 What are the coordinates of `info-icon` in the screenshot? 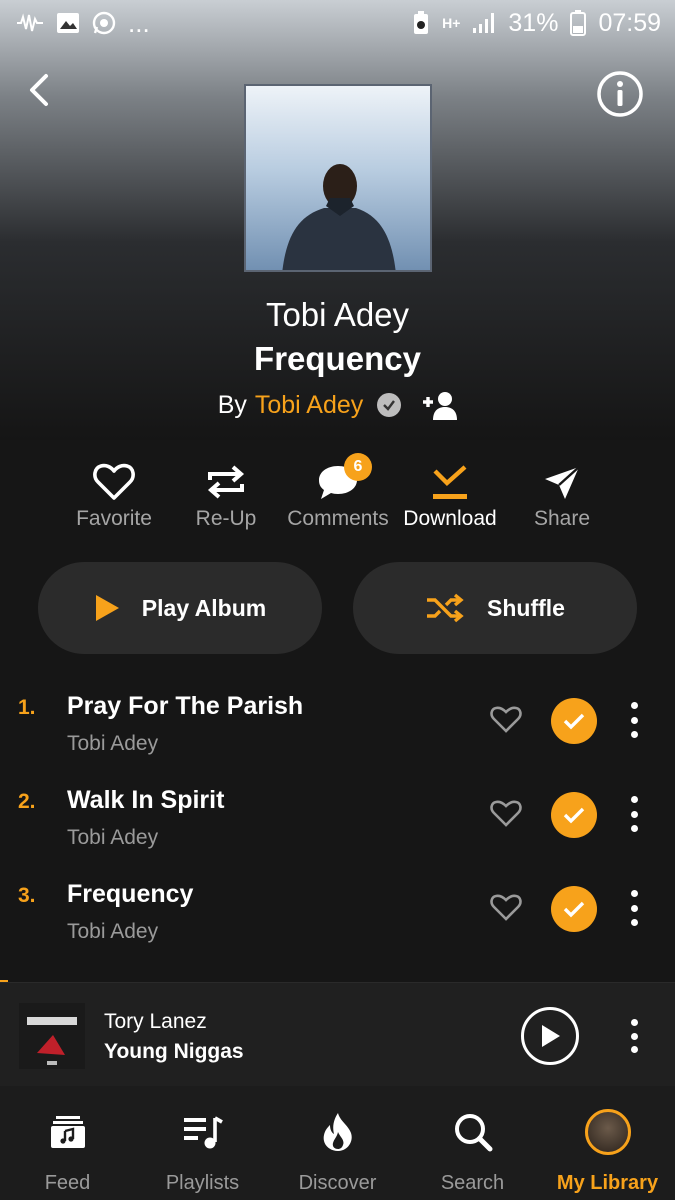 It's located at (620, 94).